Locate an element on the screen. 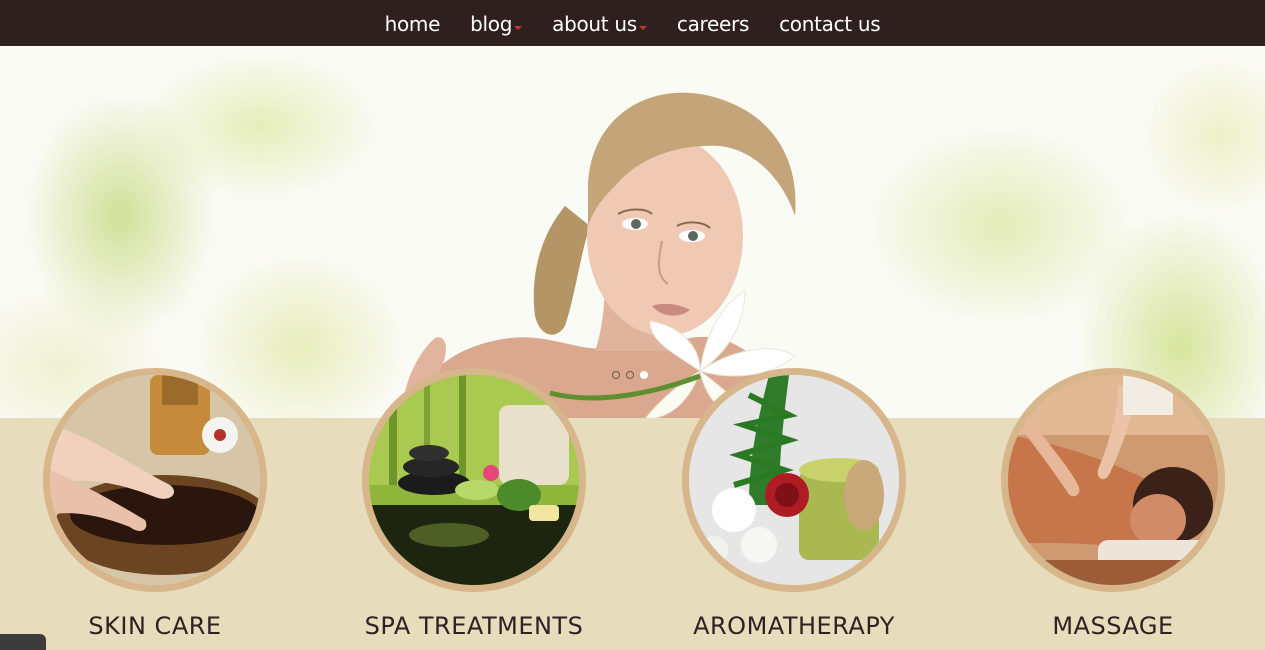  slider-pagination is located at coordinates (630, 375).